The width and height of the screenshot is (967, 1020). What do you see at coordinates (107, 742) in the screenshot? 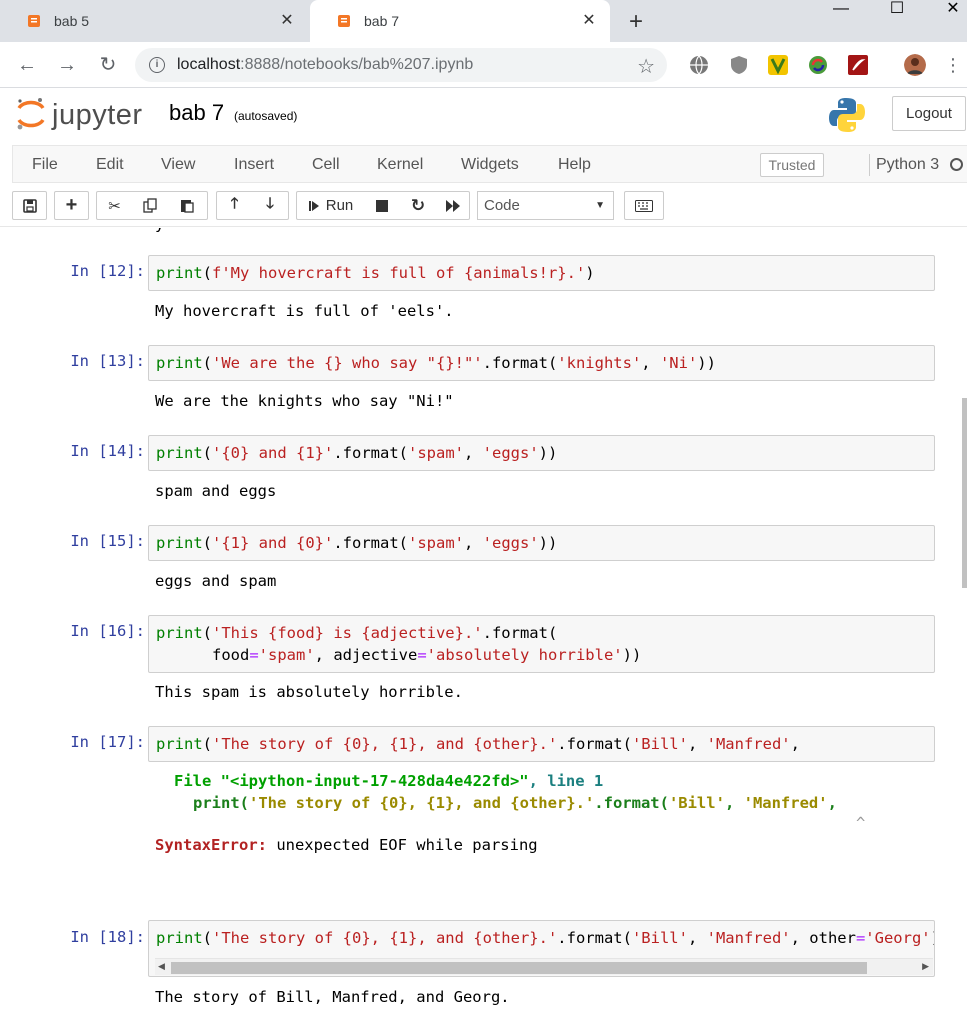
I see `cell-prompt: In [17]:` at bounding box center [107, 742].